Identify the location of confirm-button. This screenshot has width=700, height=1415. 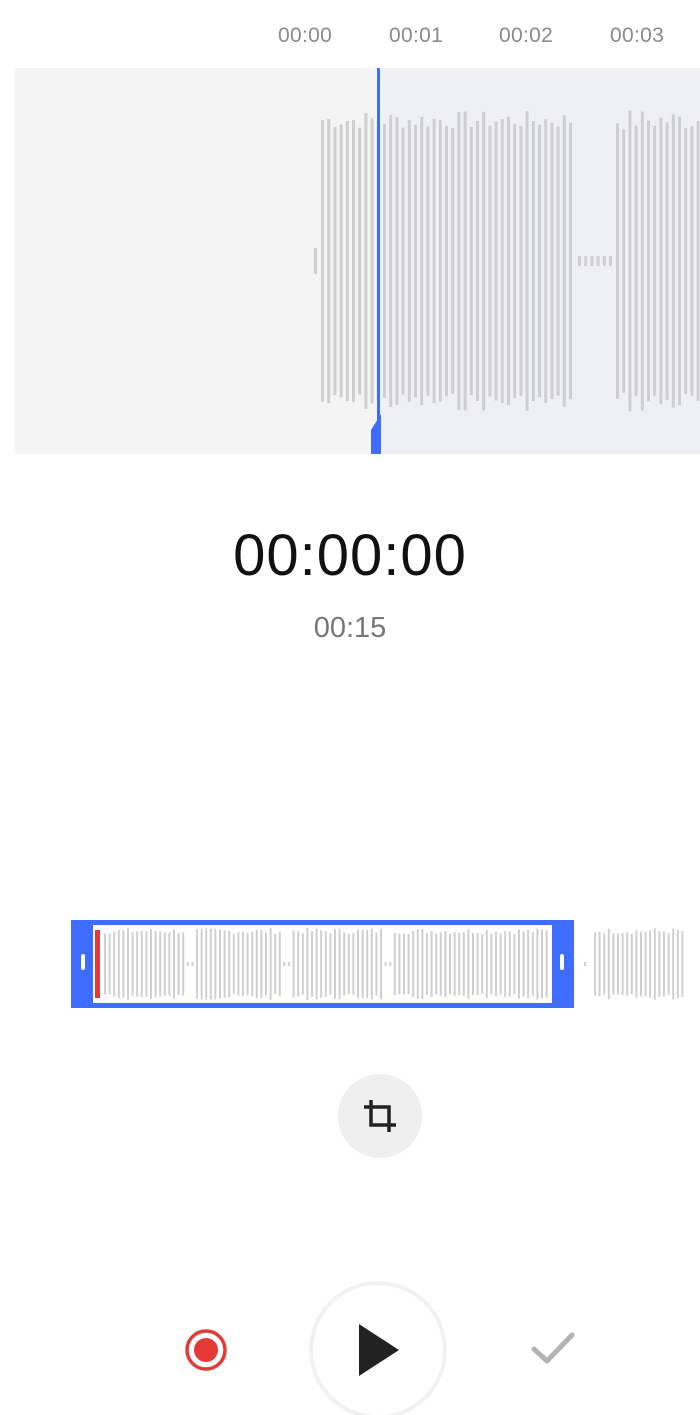
(553, 1349).